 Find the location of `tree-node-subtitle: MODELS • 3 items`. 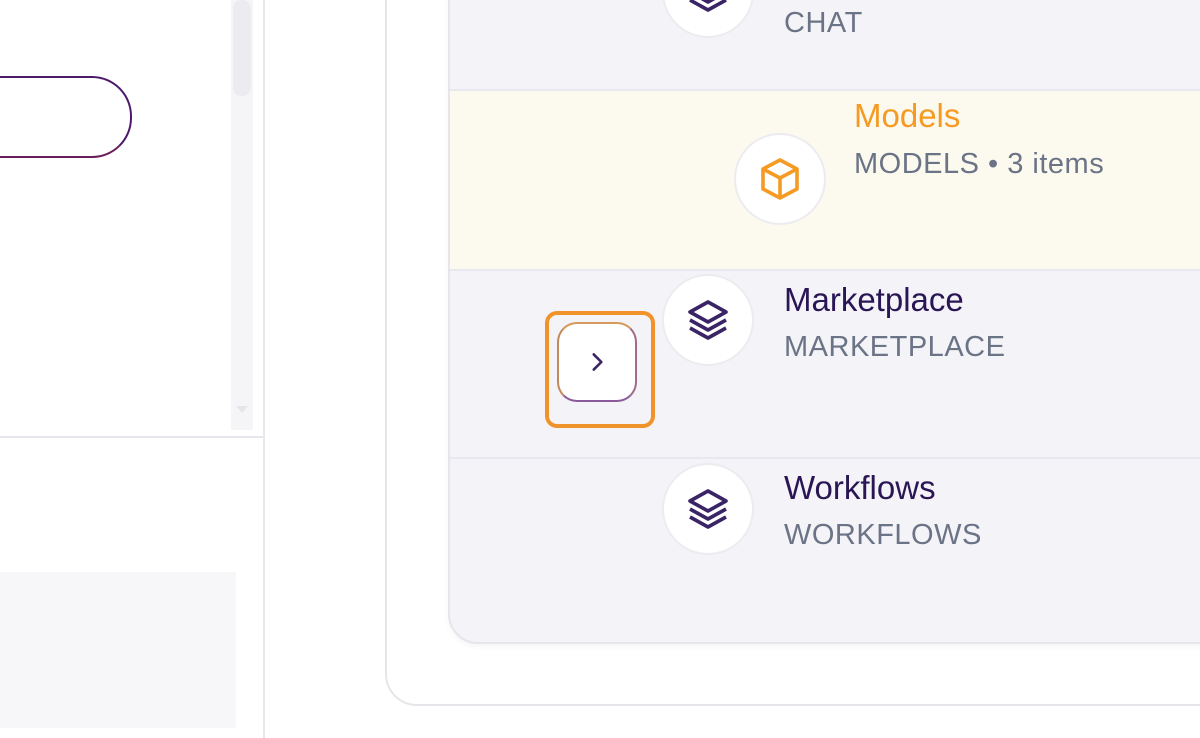

tree-node-subtitle: MODELS • 3 items is located at coordinates (979, 164).